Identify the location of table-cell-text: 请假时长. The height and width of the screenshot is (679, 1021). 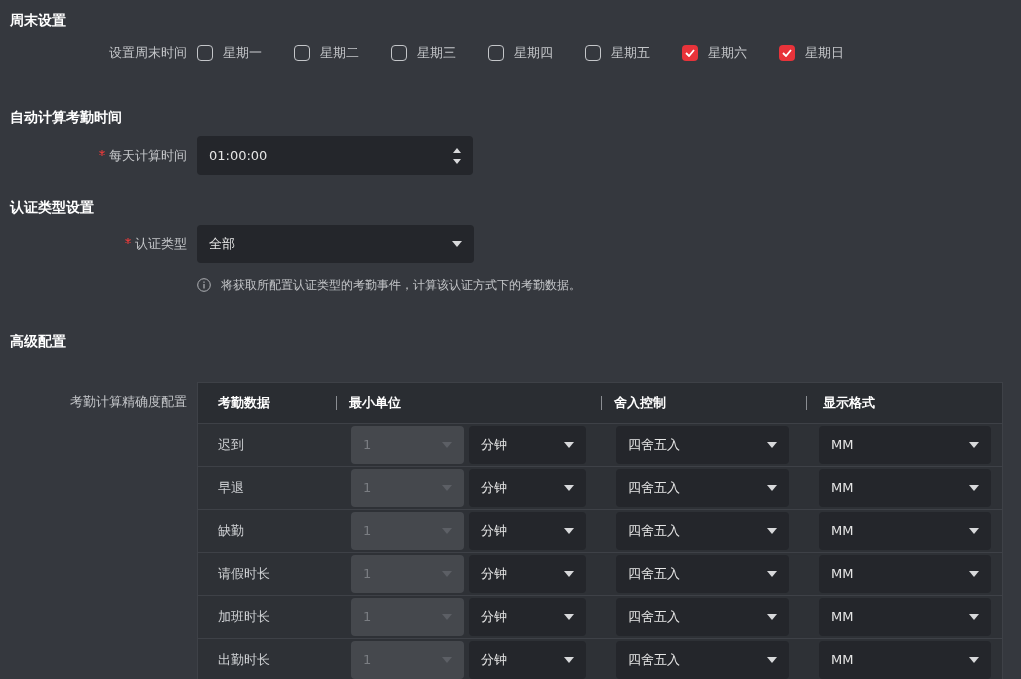
(244, 574).